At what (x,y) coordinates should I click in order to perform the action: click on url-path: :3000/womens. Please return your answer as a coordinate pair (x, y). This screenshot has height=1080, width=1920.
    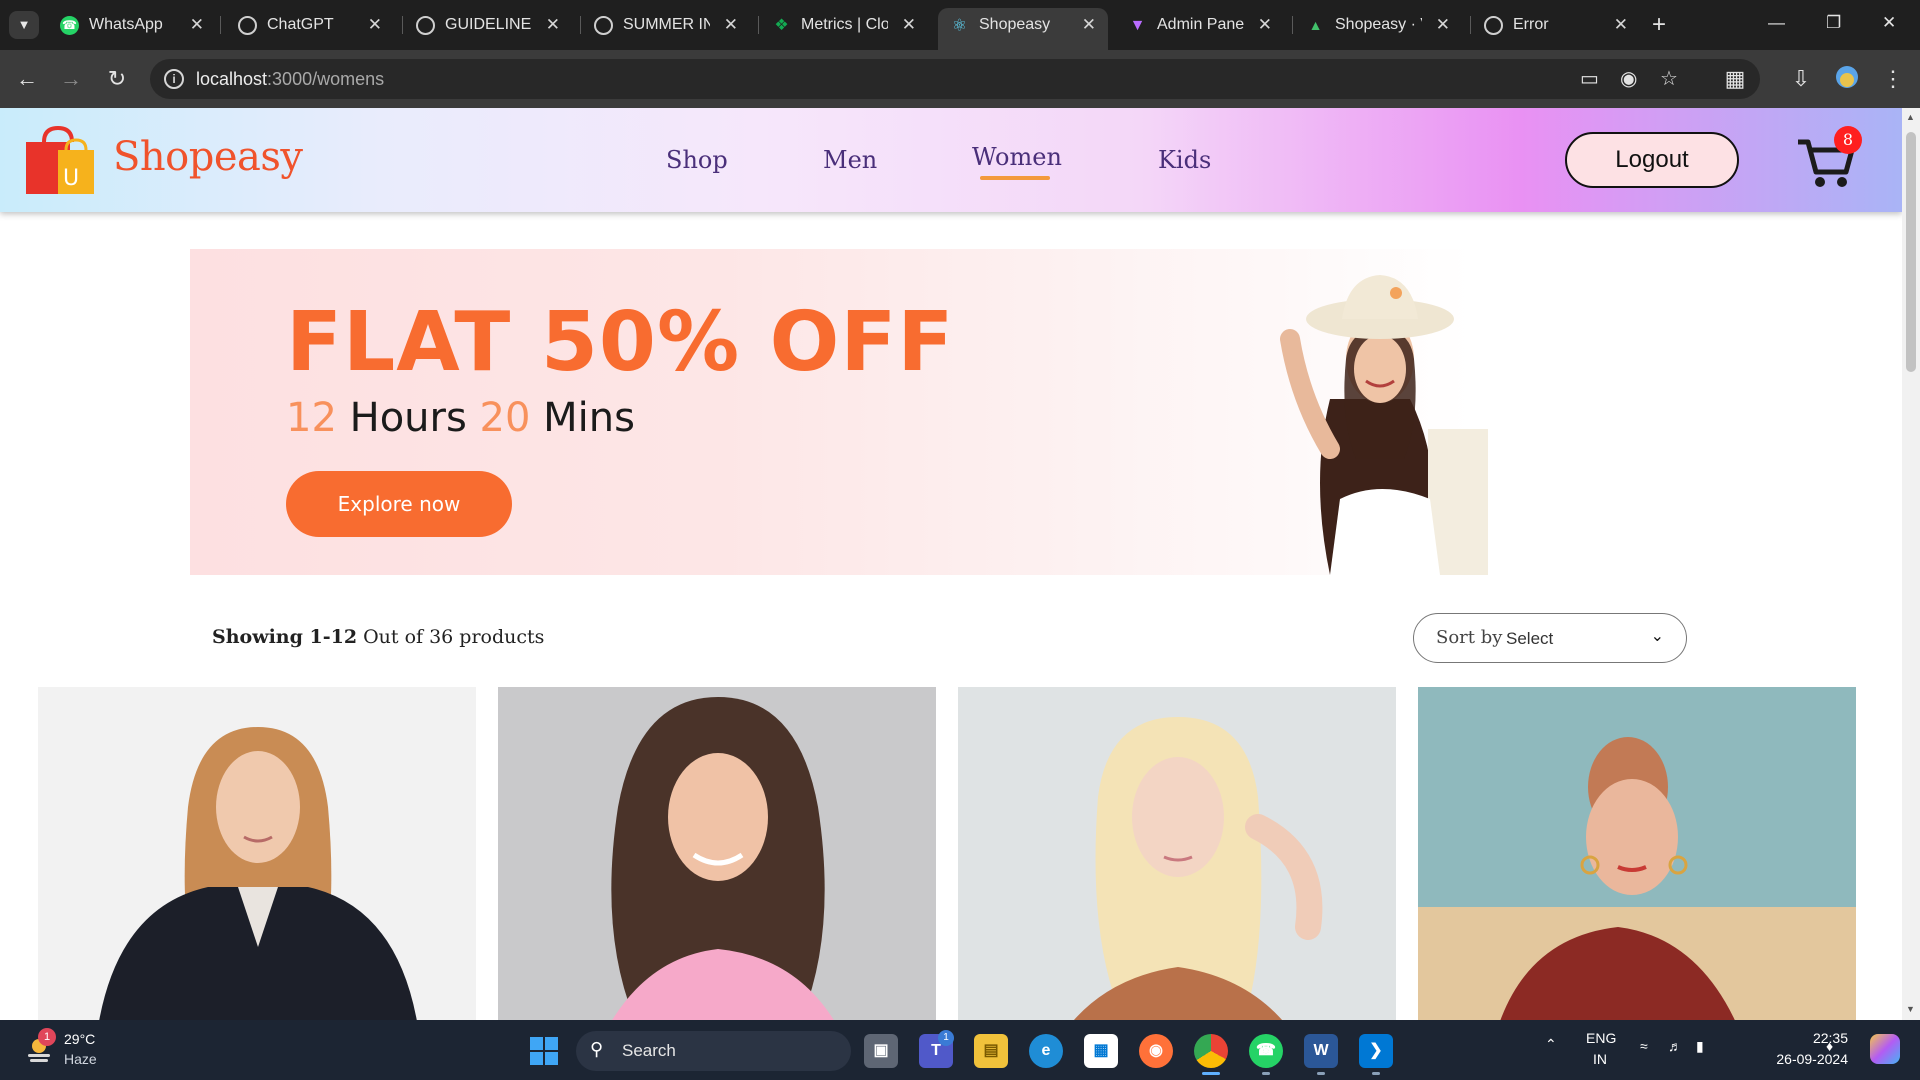
    Looking at the image, I should click on (326, 79).